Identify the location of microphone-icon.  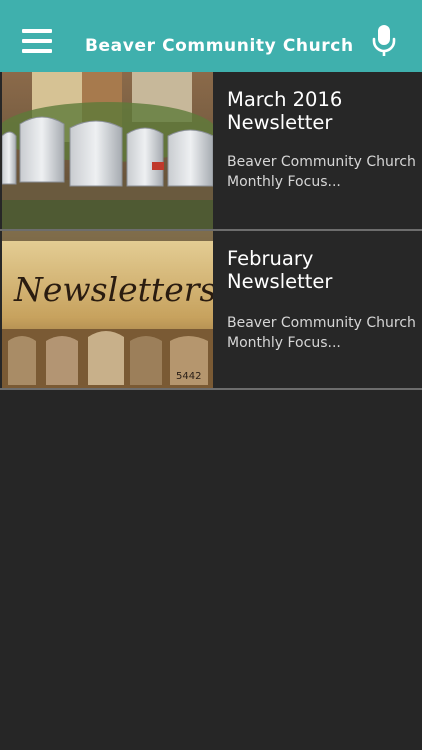
(384, 40).